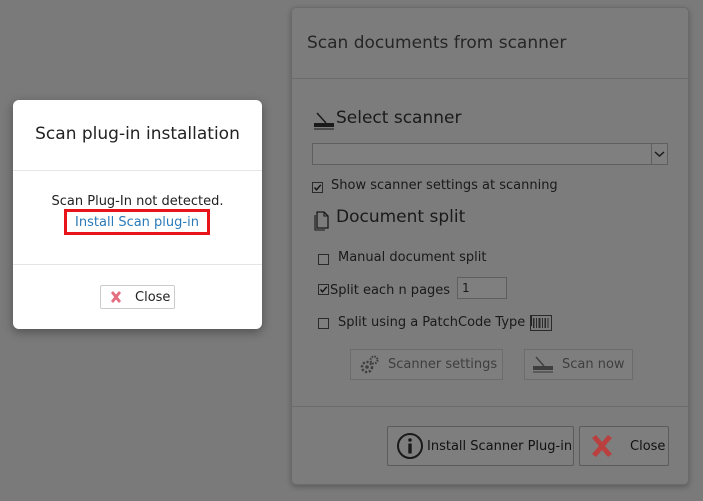  I want to click on modal-close-label: Close, so click(153, 297).